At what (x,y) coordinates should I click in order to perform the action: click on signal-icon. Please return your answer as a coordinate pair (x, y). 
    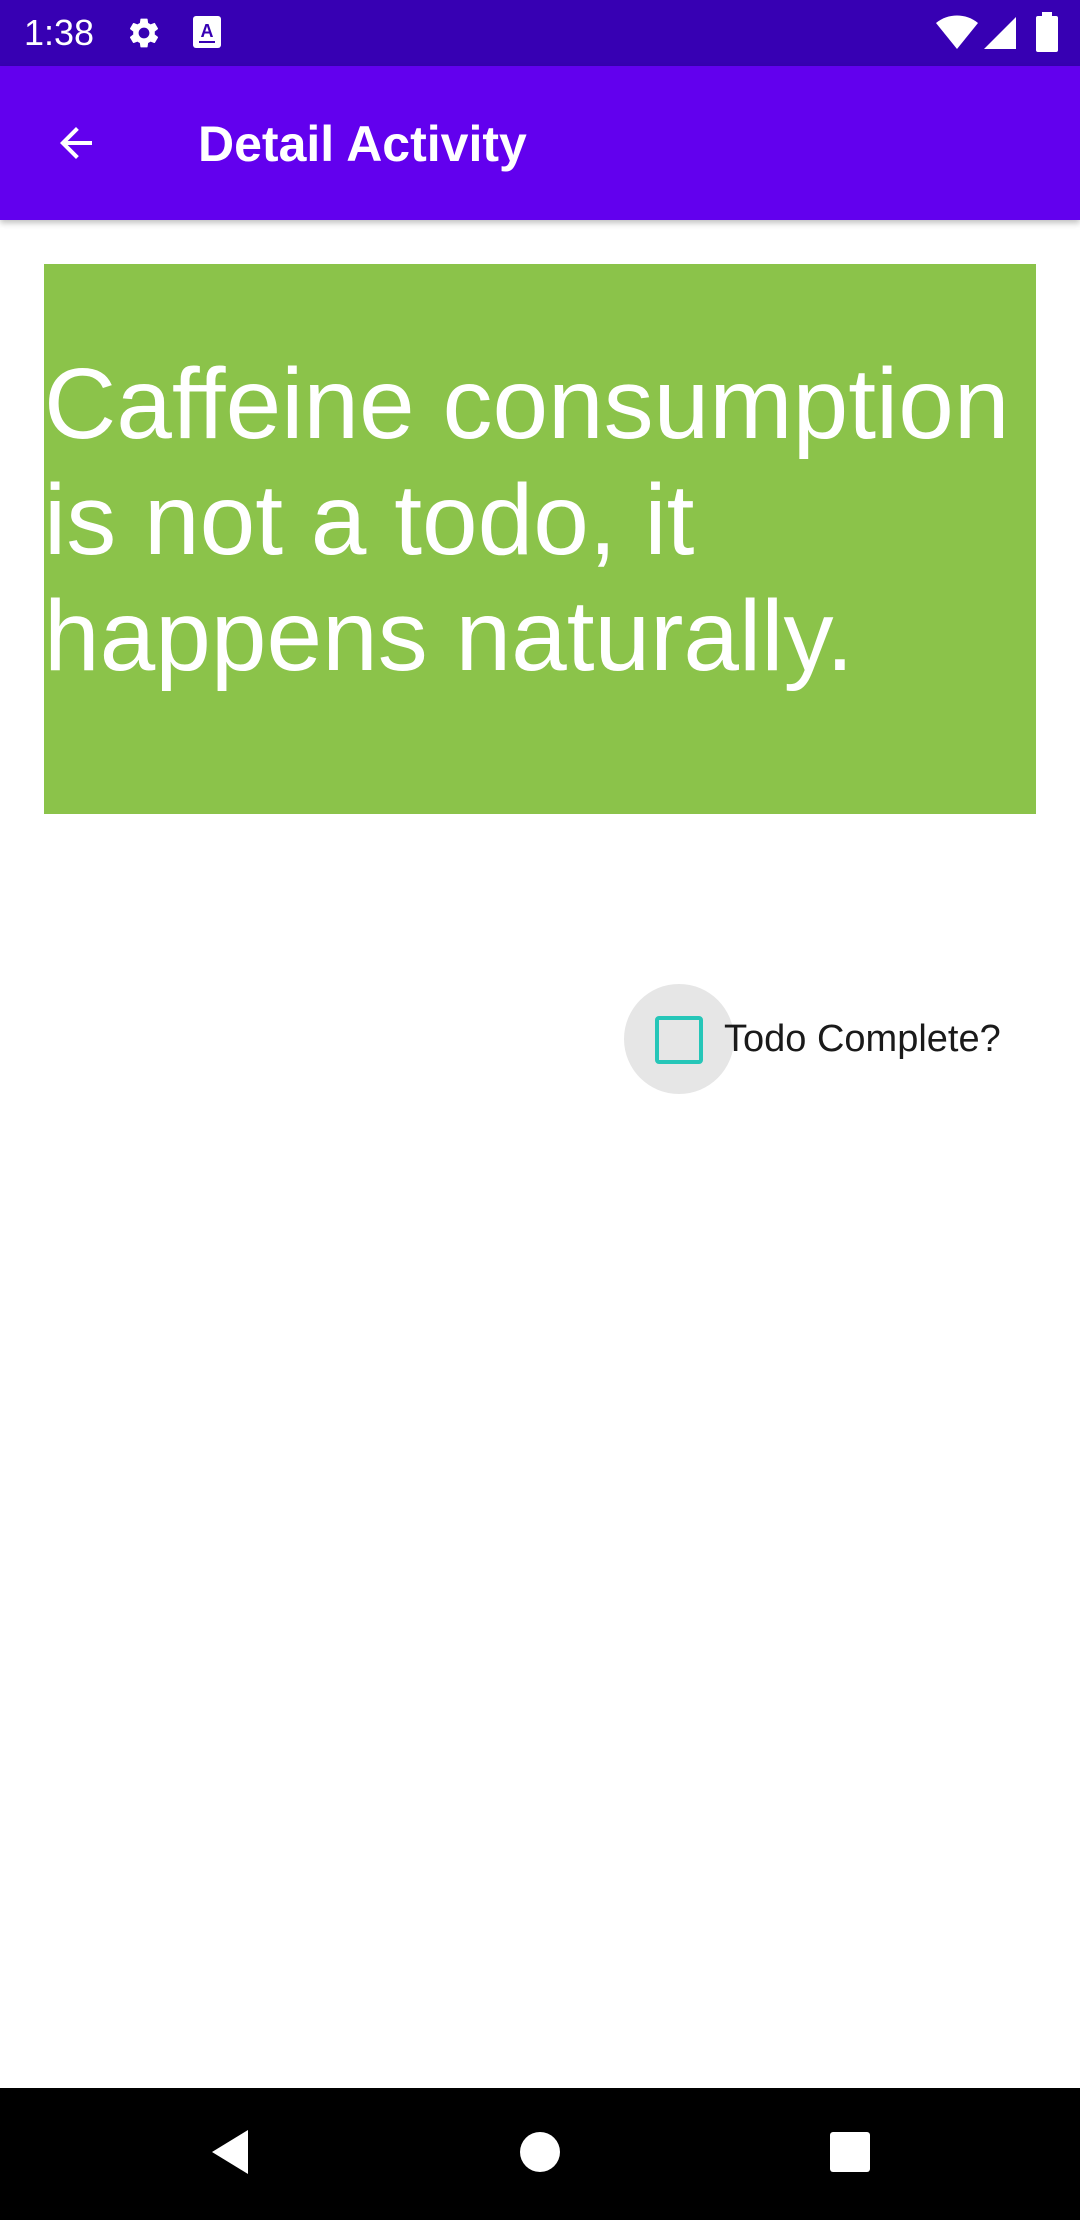
    Looking at the image, I should click on (1000, 35).